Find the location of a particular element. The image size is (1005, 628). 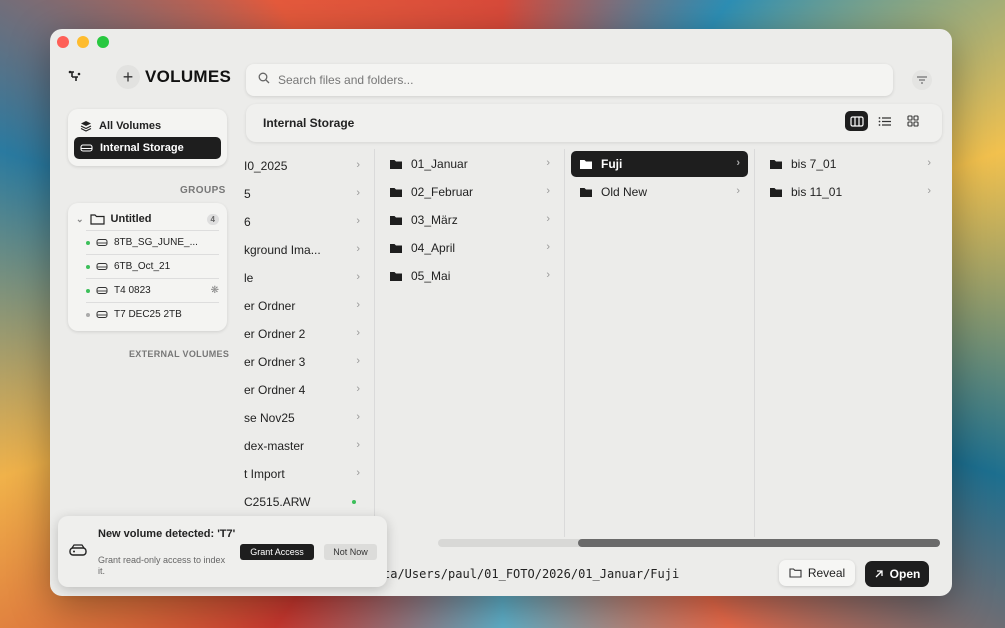

folder-row: Fuji › is located at coordinates (659, 164).